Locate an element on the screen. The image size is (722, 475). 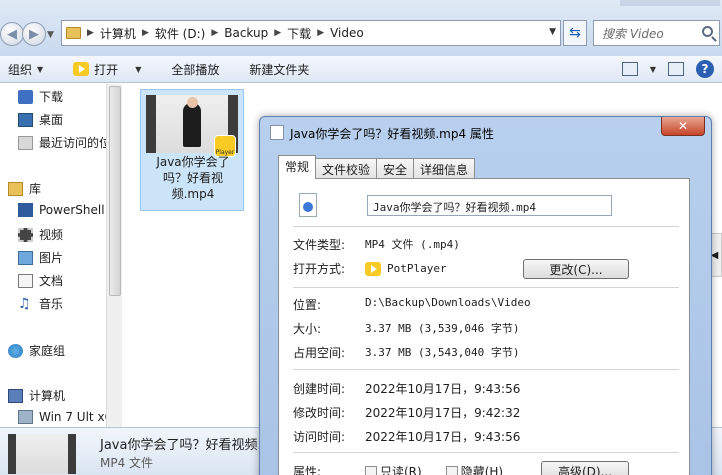
breadcrumb-computer: 计算机 is located at coordinates (118, 33).